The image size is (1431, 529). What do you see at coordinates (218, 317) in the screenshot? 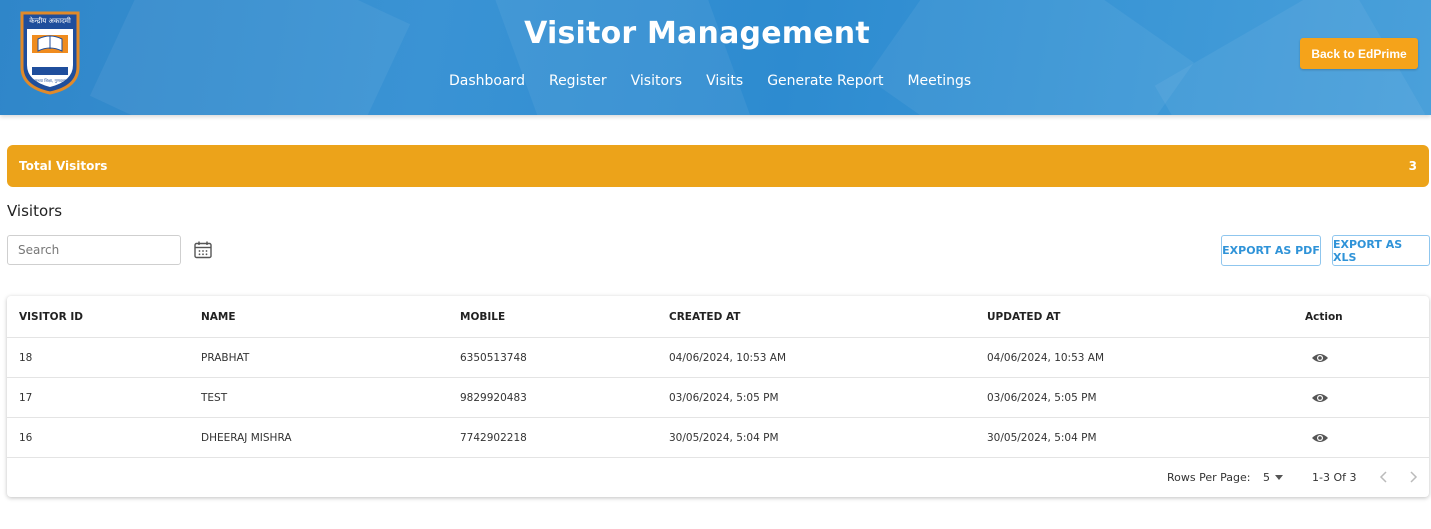
I see `column-header-name: NAME` at bounding box center [218, 317].